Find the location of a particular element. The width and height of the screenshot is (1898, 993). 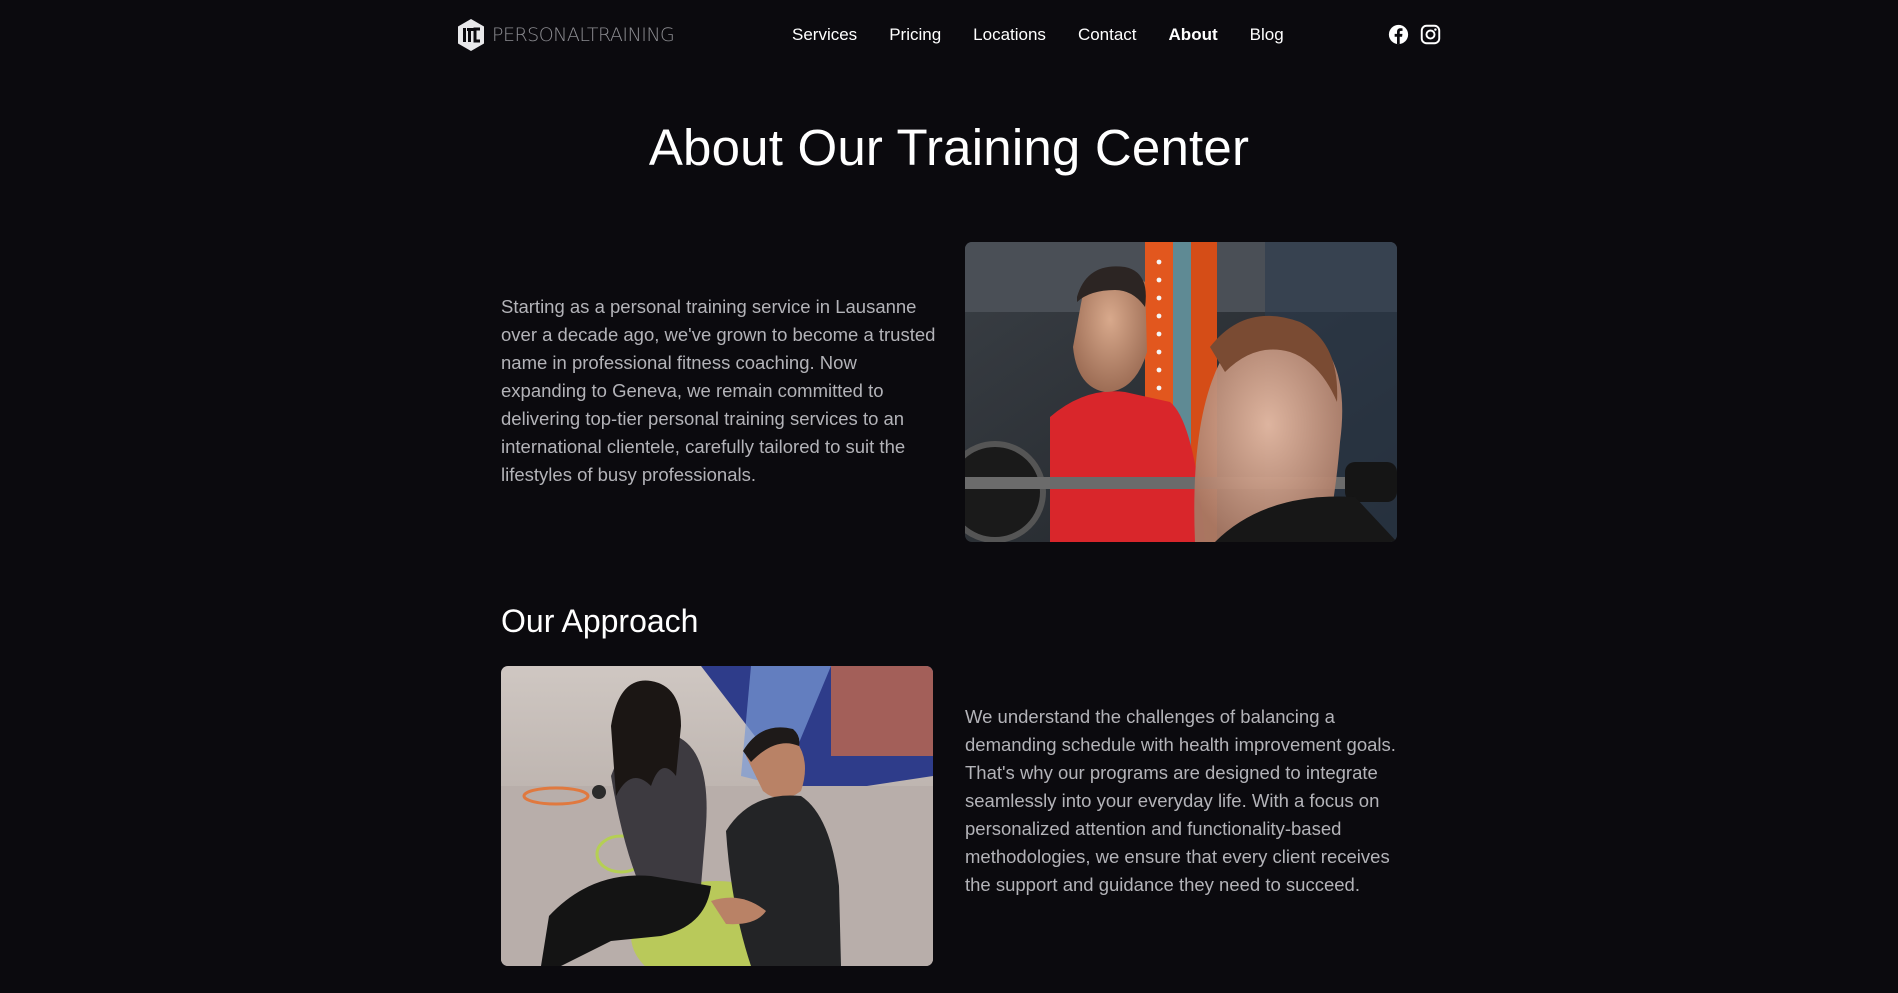

approach-heading: Our Approach is located at coordinates (600, 621).